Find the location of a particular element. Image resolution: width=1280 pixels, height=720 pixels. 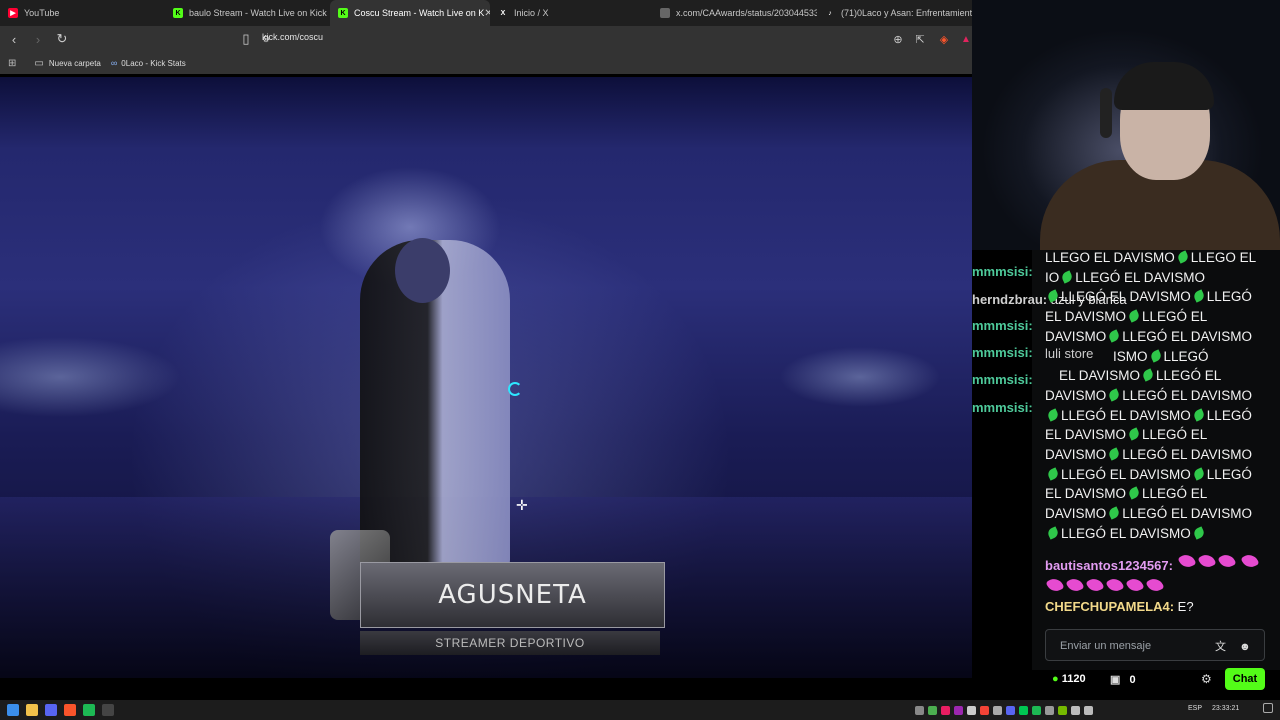

bookmark-icon: ▯ is located at coordinates (246, 39).